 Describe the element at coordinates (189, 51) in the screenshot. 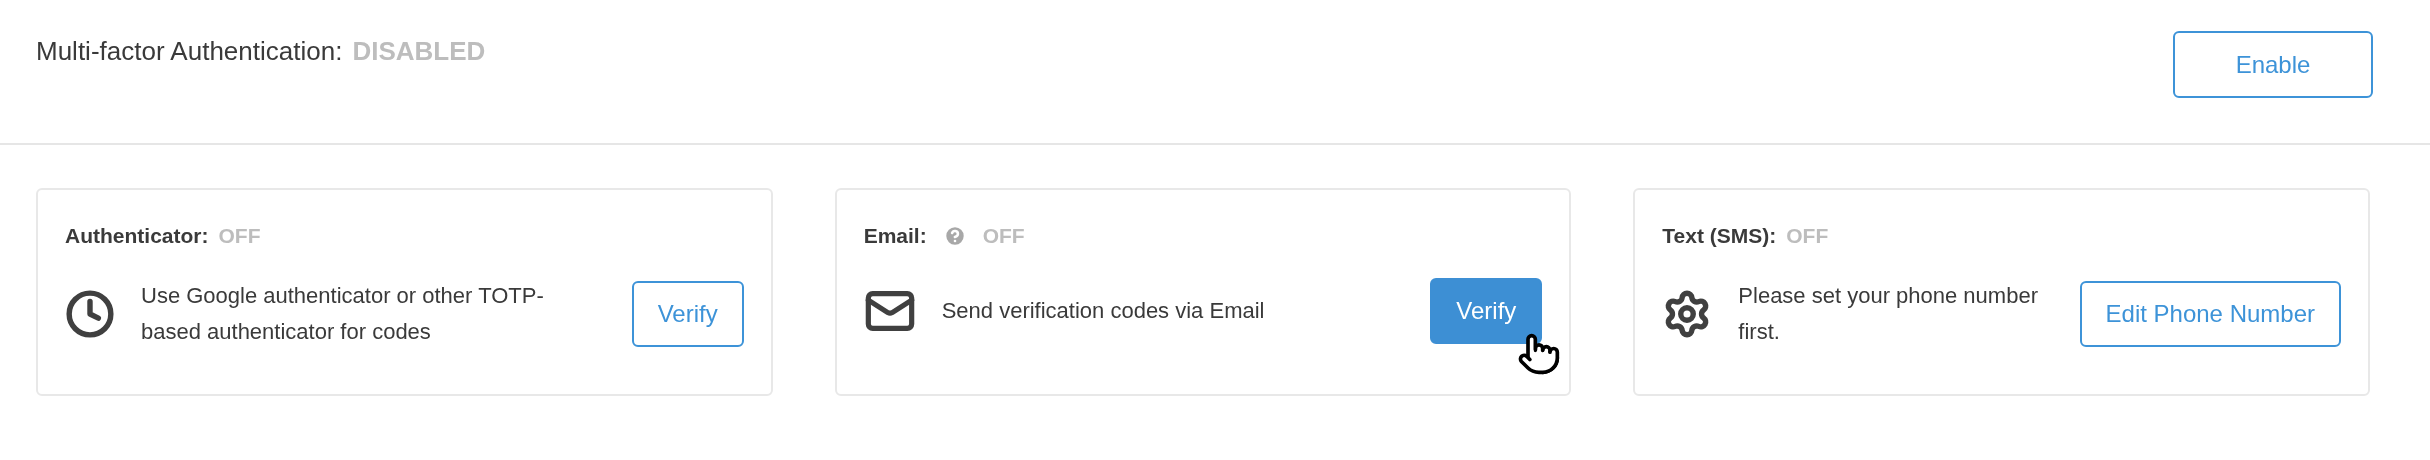

I see `page-title: Multi-factor Authentication:` at that location.